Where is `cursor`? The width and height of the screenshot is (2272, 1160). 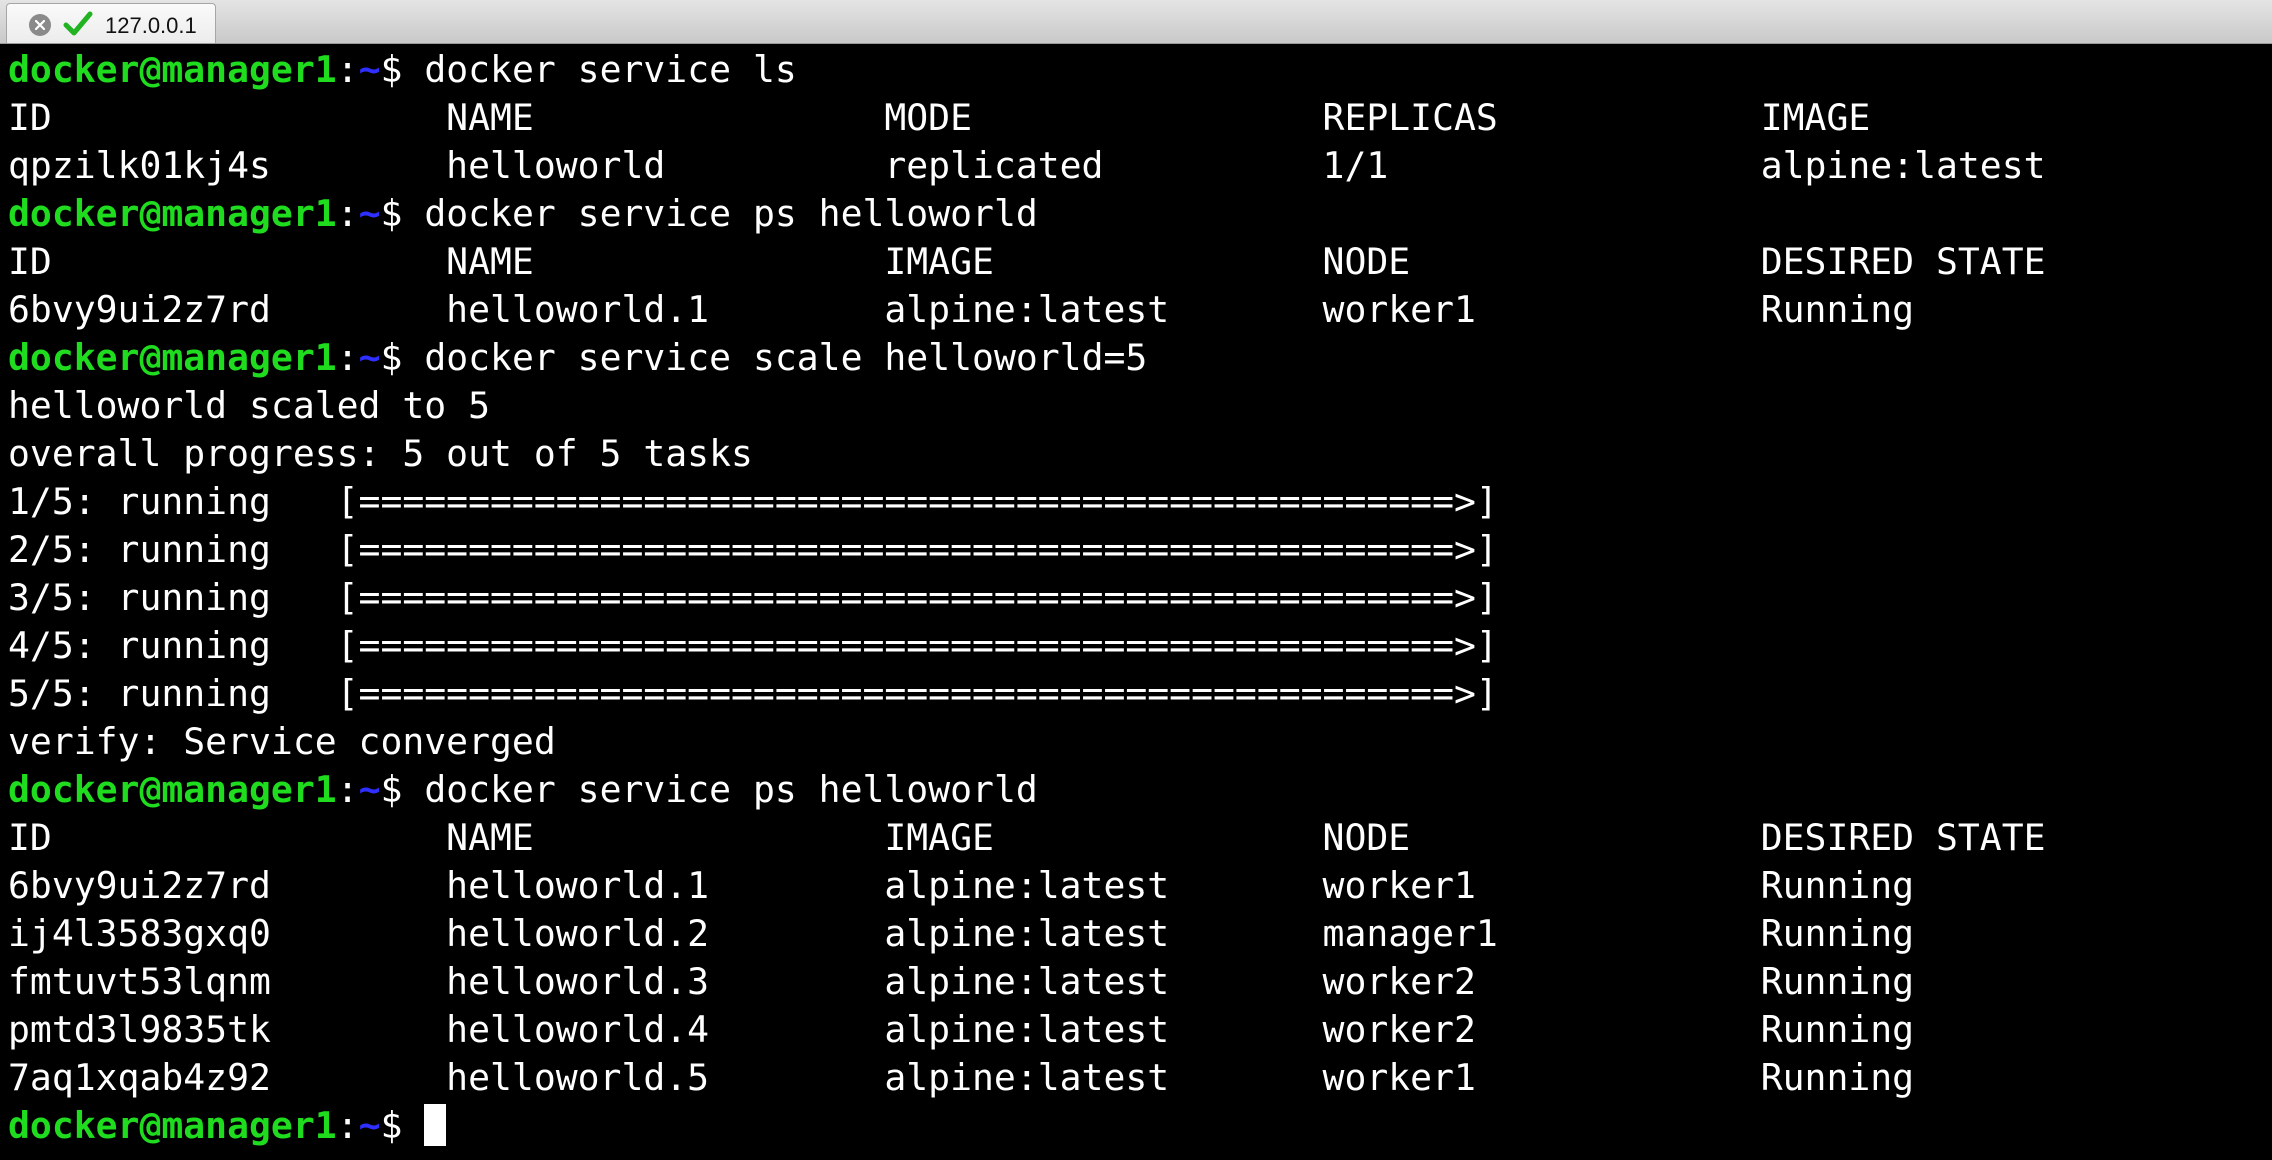
cursor is located at coordinates (435, 1125).